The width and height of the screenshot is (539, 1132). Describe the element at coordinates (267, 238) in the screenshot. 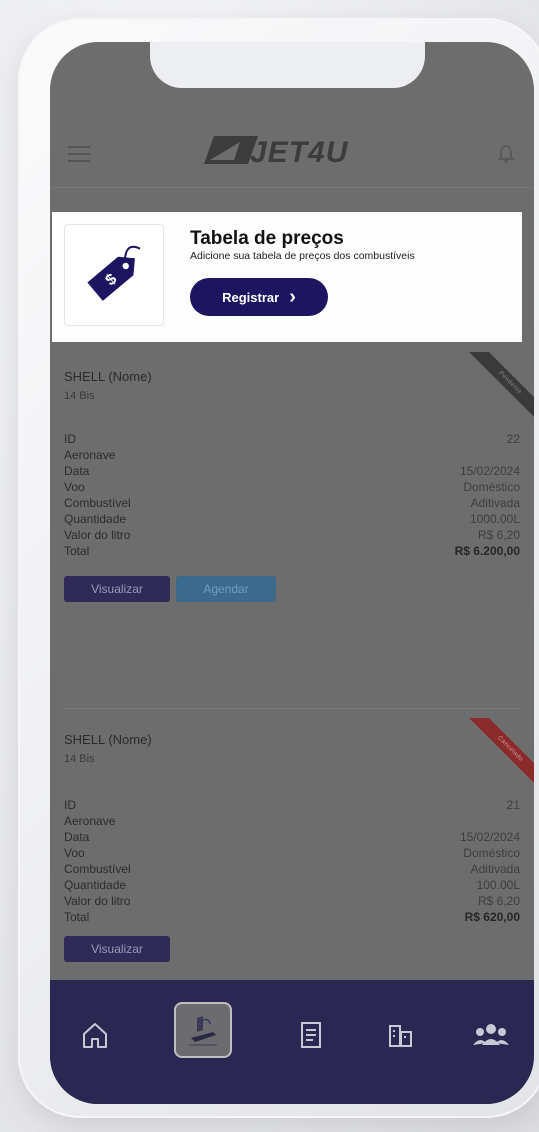

I see `promo-title: Tabela de preços` at that location.